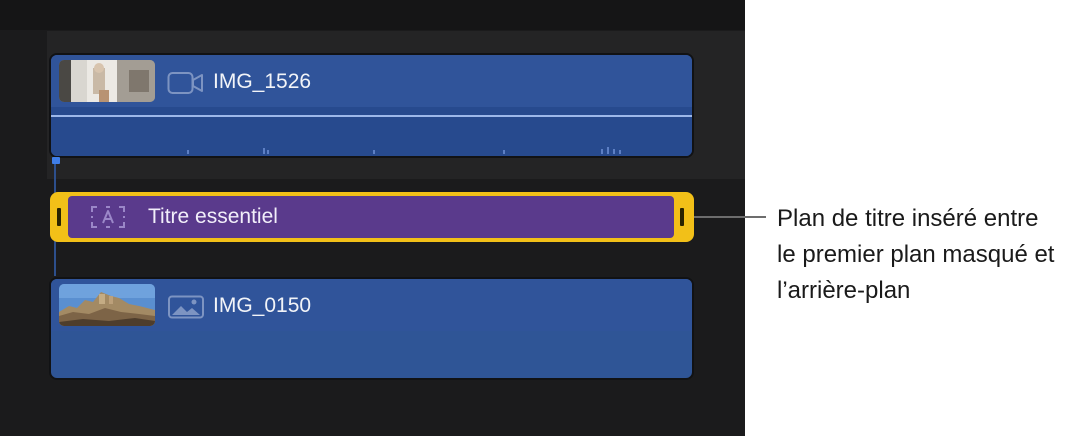  I want to click on title-clip-body: Titre essentiel, so click(371, 217).